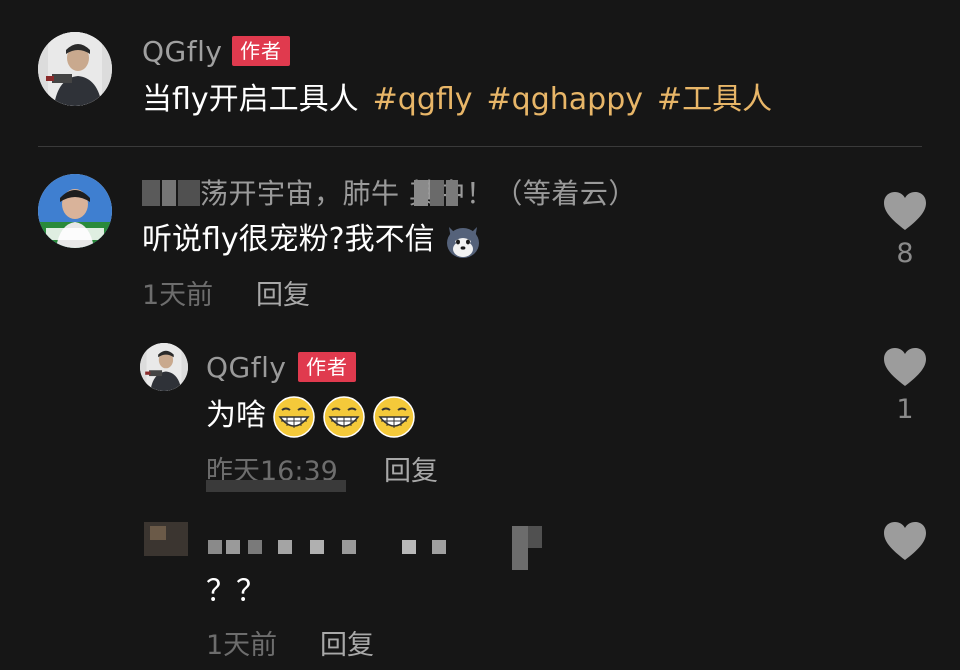 Image resolution: width=960 pixels, height=670 pixels. What do you see at coordinates (236, 591) in the screenshot?
I see `reply-text: ？？` at bounding box center [236, 591].